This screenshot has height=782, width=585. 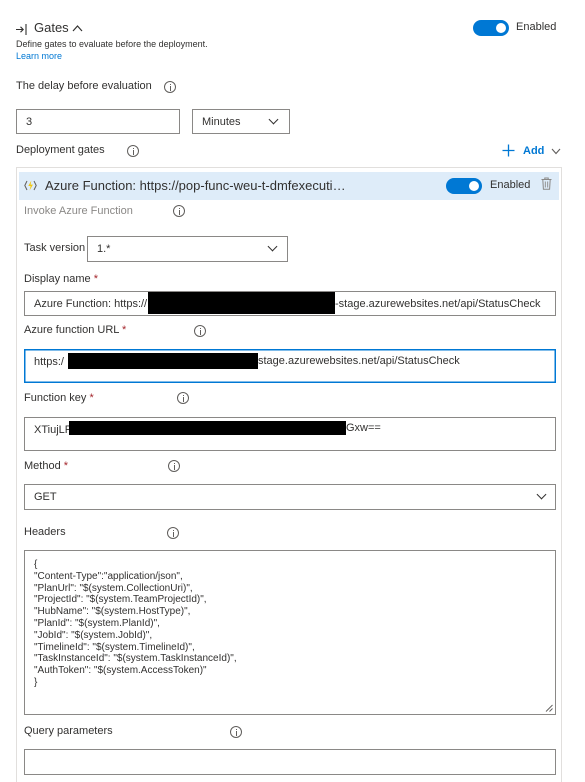 I want to click on function-url-suffix: stage.azurewebsites.net/api/StatusCheck, so click(x=359, y=361).